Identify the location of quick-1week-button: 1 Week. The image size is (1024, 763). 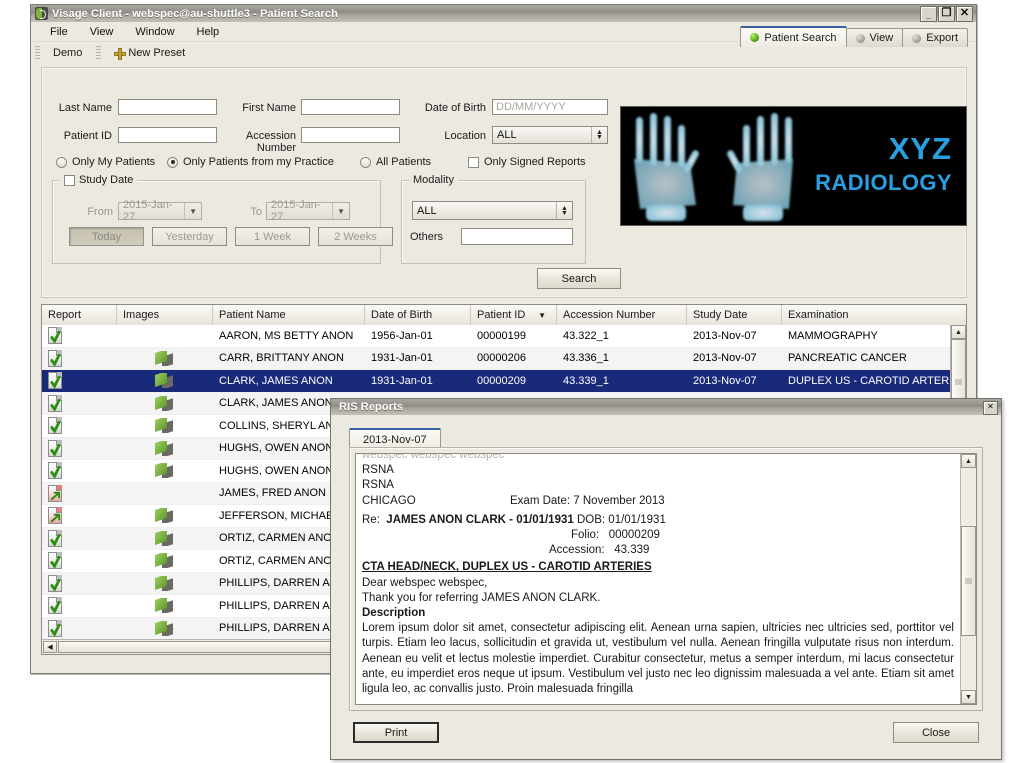
(272, 236).